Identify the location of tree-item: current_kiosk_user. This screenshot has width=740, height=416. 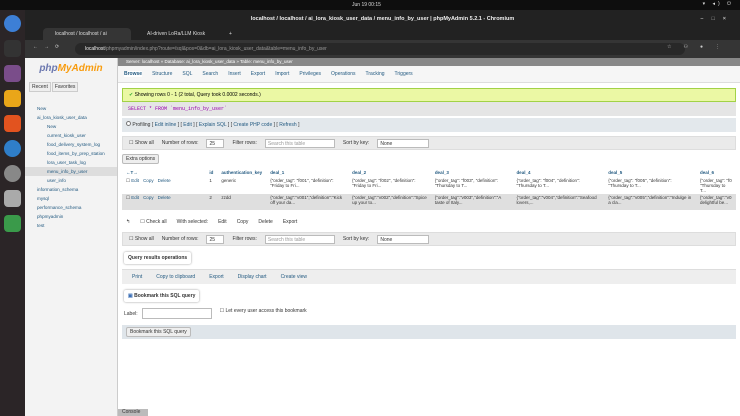
(71, 135).